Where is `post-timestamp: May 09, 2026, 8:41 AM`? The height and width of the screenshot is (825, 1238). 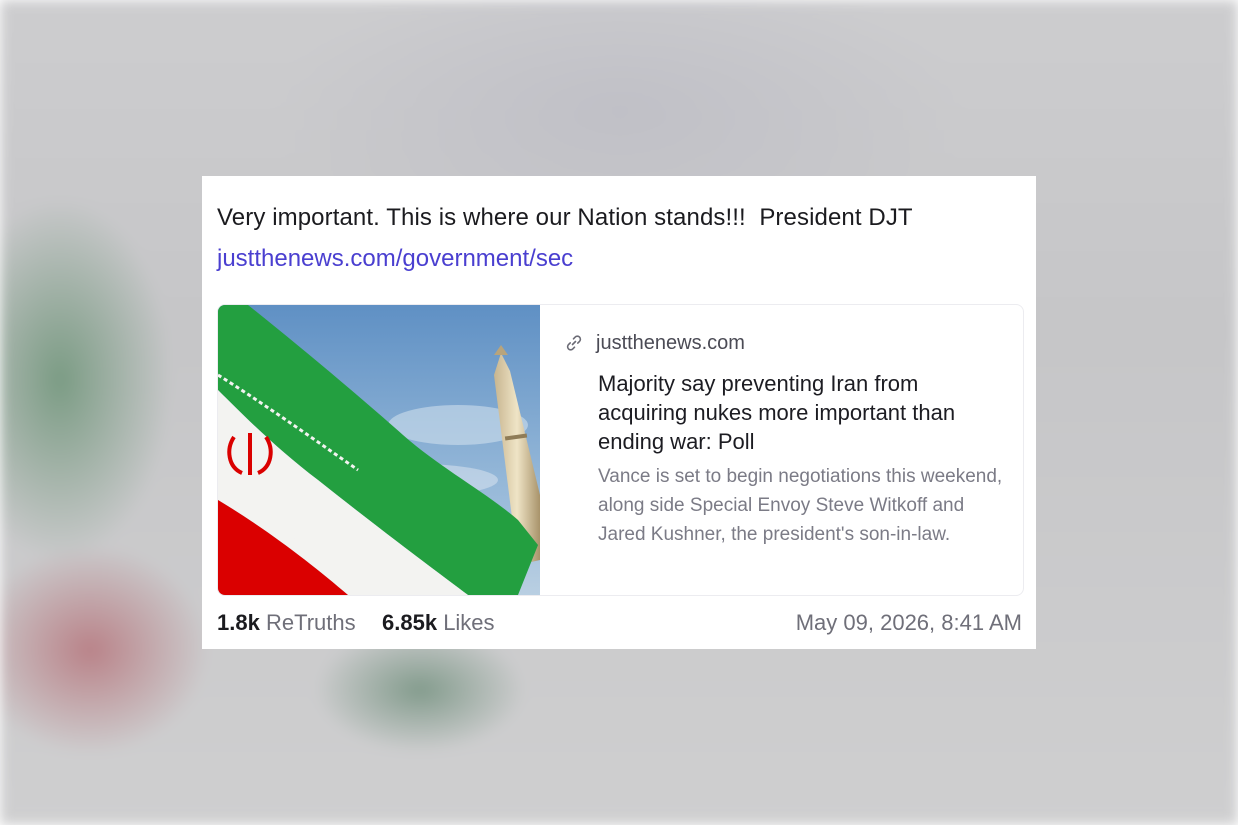
post-timestamp: May 09, 2026, 8:41 AM is located at coordinates (909, 623).